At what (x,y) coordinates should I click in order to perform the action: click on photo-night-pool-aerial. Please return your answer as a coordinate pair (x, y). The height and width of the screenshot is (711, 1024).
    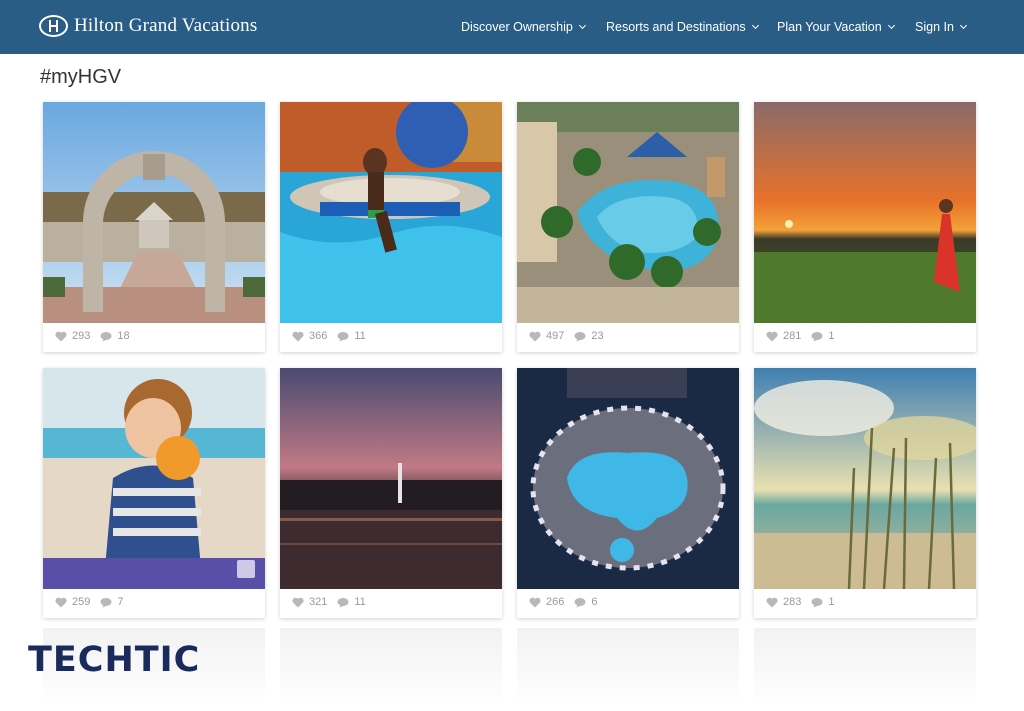
    Looking at the image, I should click on (628, 478).